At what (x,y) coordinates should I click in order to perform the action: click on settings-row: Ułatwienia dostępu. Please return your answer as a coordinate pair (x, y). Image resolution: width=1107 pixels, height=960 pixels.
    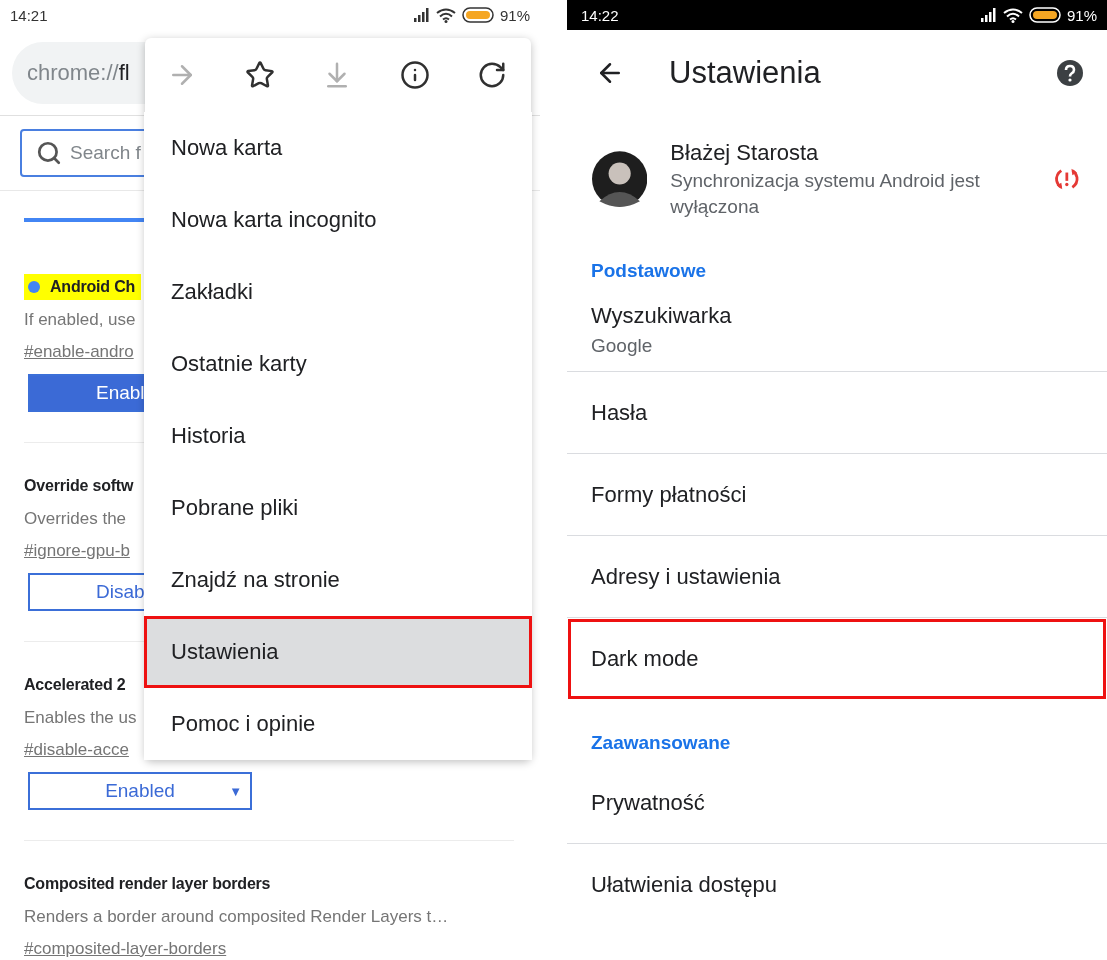
    Looking at the image, I should click on (837, 885).